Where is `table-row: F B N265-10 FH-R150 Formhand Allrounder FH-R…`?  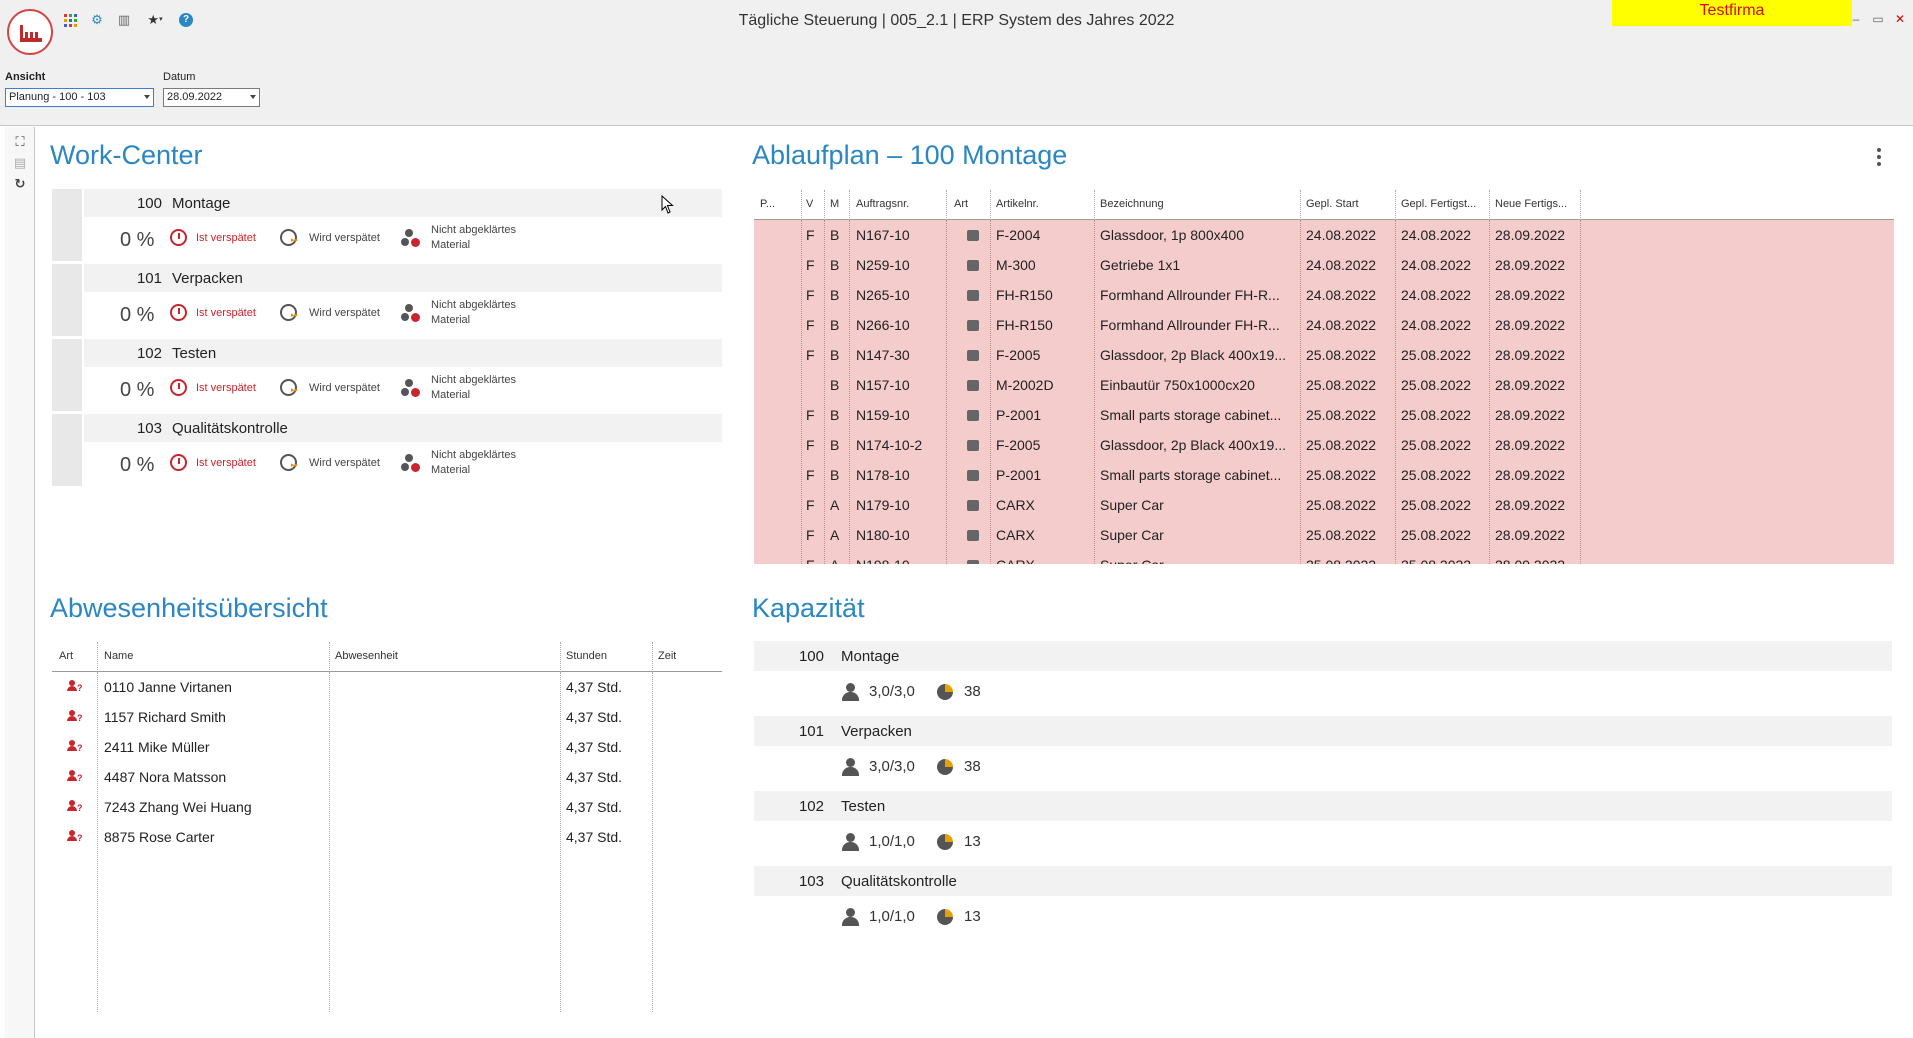
table-row: F B N265-10 FH-R150 Formhand Allrounder FH-R… is located at coordinates (1324, 295).